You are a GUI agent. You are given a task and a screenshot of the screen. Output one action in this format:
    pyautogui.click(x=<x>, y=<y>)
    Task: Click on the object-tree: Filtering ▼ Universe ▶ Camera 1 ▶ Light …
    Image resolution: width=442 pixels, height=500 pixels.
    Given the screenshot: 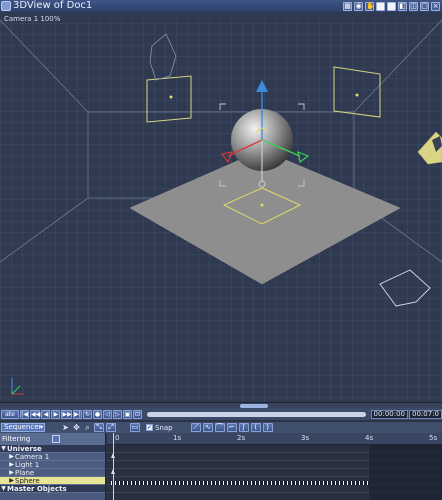 What is the action you would take?
    pyautogui.click(x=53, y=466)
    